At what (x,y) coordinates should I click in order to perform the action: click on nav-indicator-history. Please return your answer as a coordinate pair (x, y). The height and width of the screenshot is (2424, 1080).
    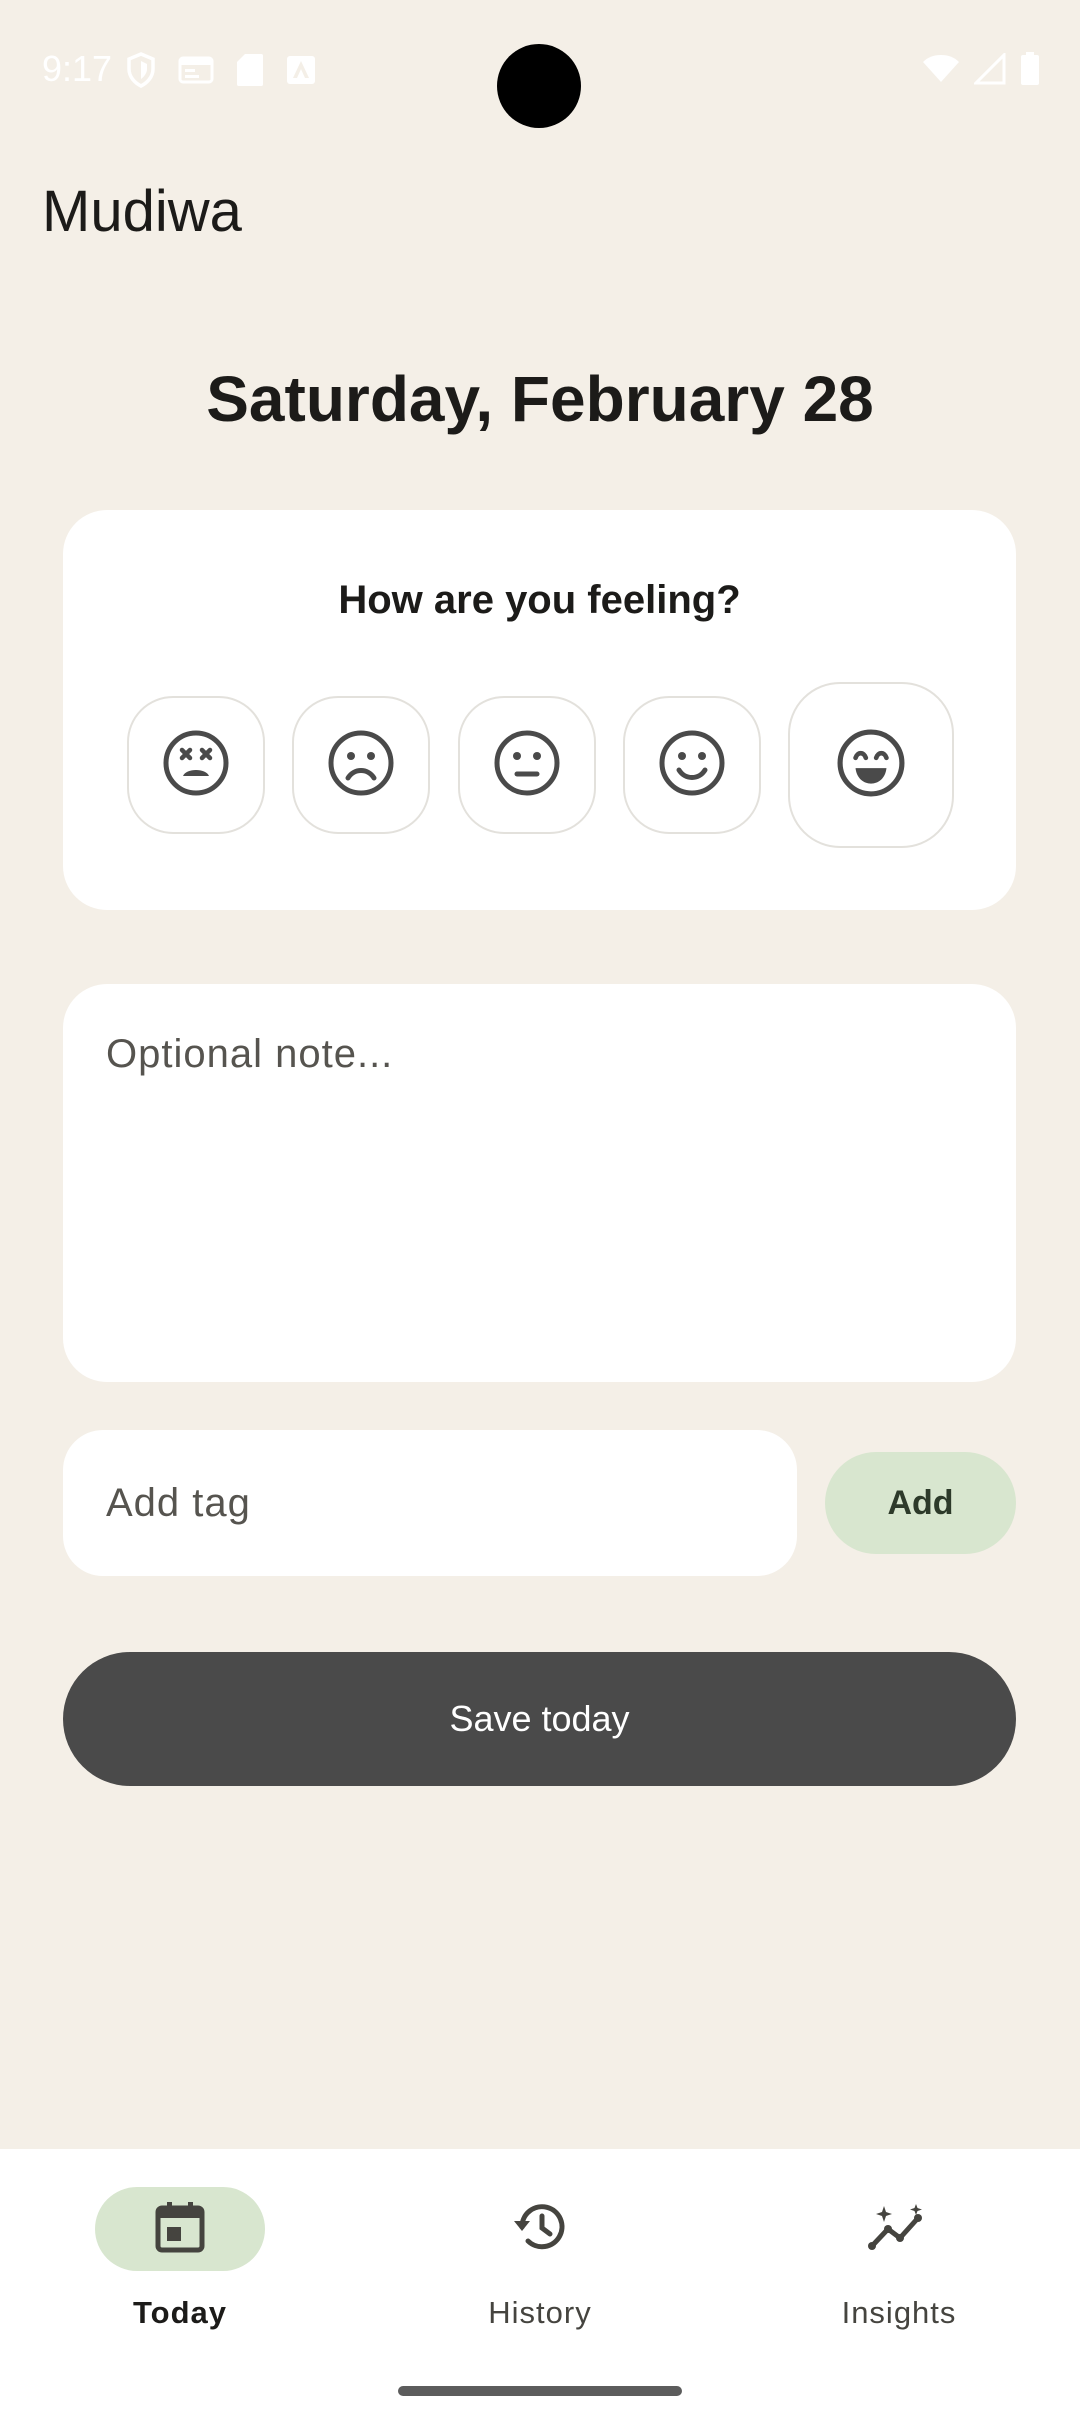
    Looking at the image, I should click on (540, 2229).